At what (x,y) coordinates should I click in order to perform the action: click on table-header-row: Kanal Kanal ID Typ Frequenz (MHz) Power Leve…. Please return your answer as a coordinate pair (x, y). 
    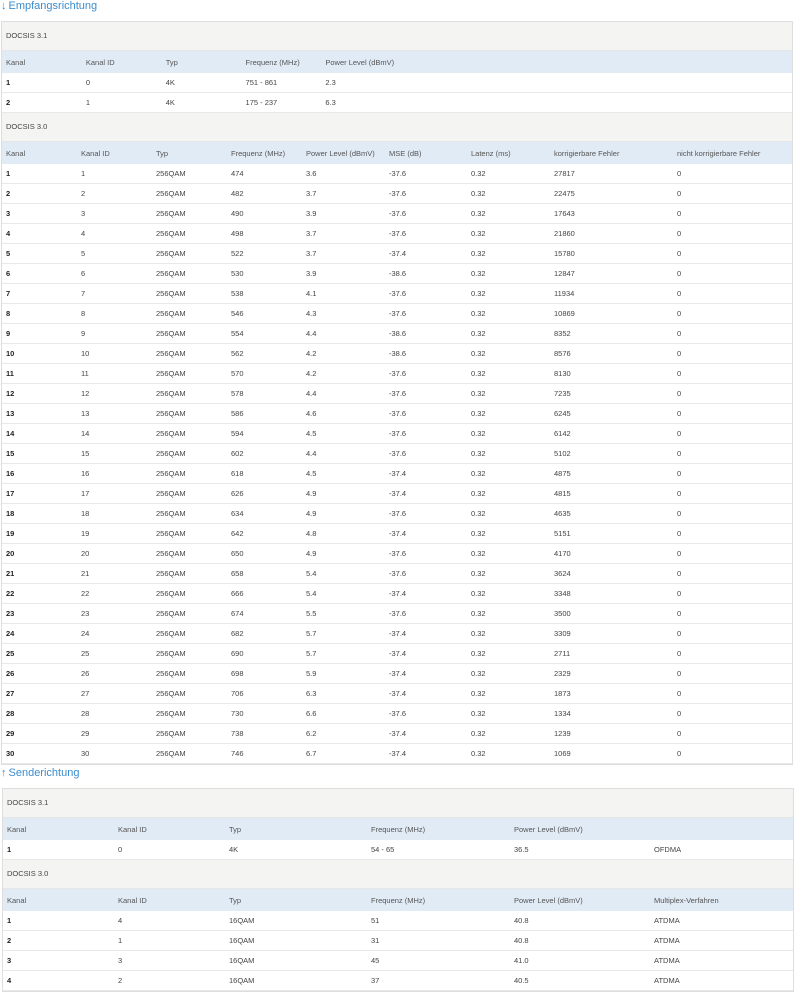
    Looking at the image, I should click on (398, 900).